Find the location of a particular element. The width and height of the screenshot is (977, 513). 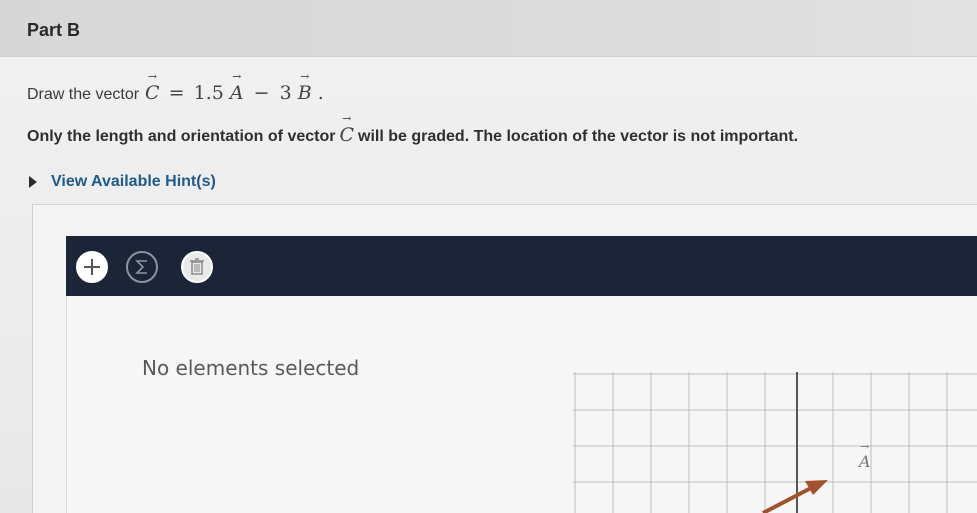

vector-grid is located at coordinates (775, 442).